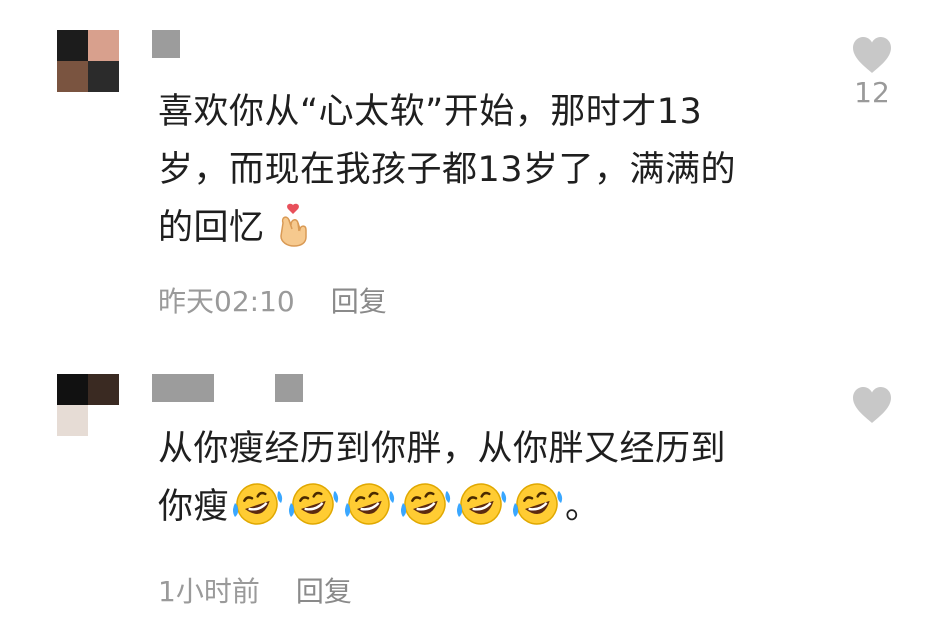 This screenshot has width=951, height=640. I want to click on comment-line-text: 。, so click(583, 507).